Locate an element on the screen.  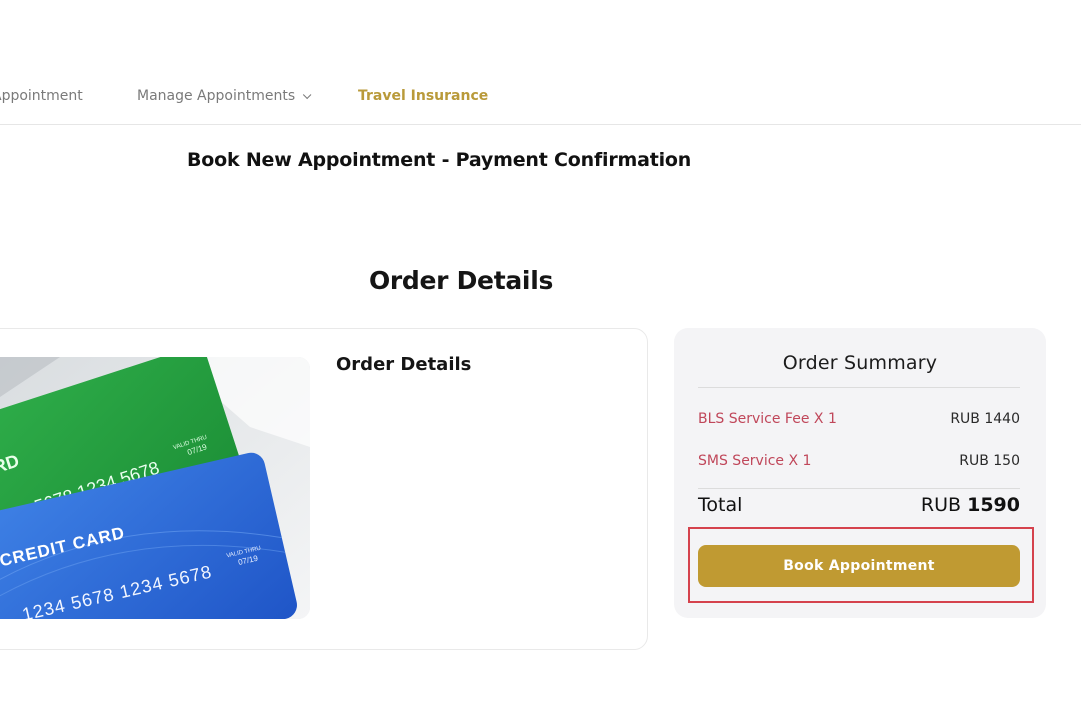
nav-item-manage-appointments: Manage Appointments is located at coordinates (224, 96).